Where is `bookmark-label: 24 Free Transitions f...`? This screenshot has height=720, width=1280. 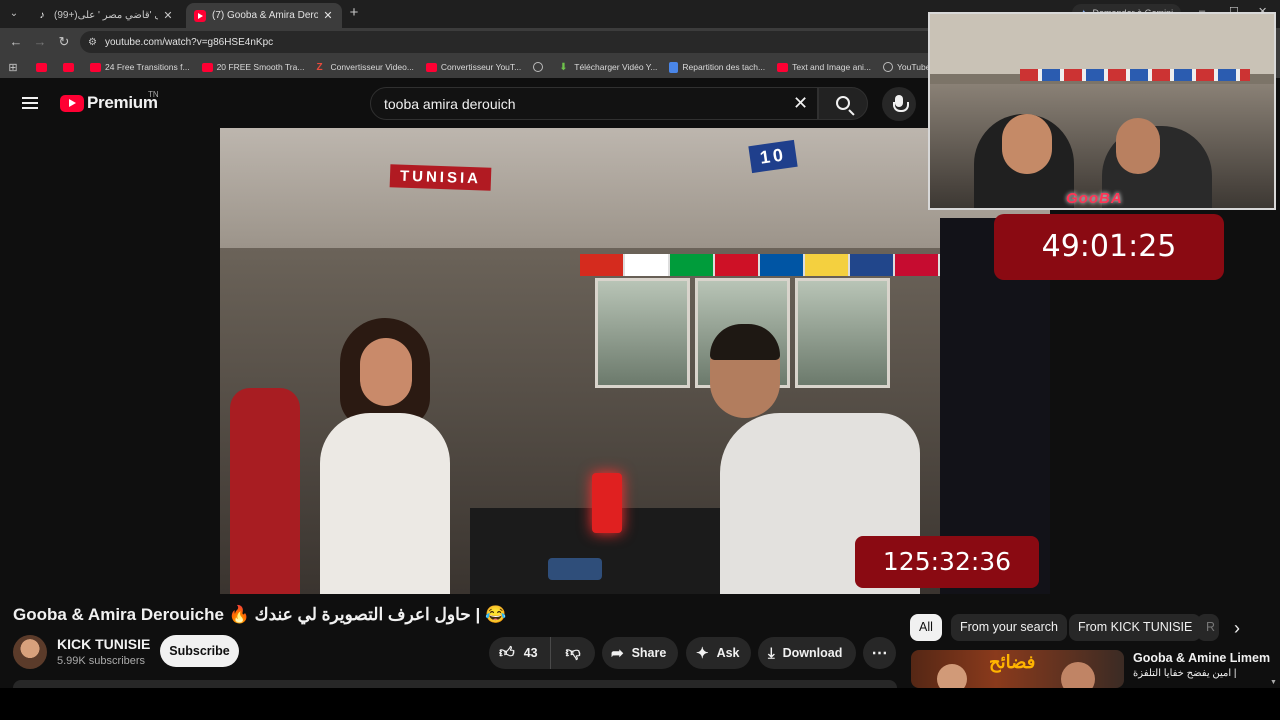
bookmark-label: 24 Free Transitions f... is located at coordinates (147, 67).